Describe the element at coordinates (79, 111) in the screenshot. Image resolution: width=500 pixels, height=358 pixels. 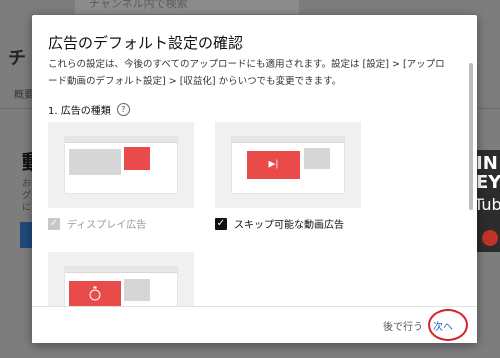
I see `ad-types-label: 1. 広告の種類` at that location.